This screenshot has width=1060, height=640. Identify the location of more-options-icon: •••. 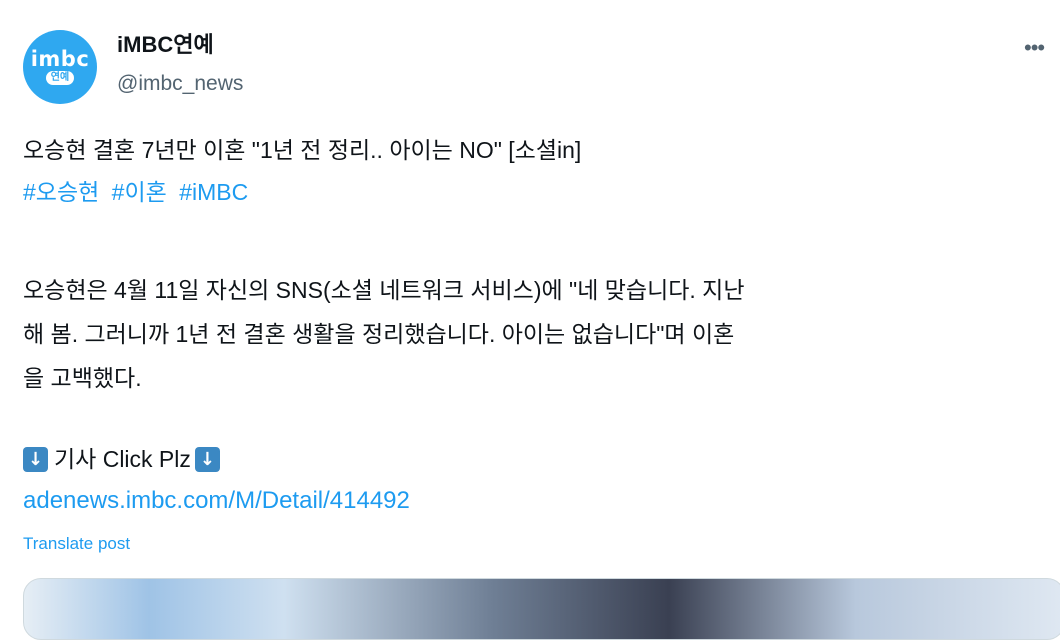
(1042, 48).